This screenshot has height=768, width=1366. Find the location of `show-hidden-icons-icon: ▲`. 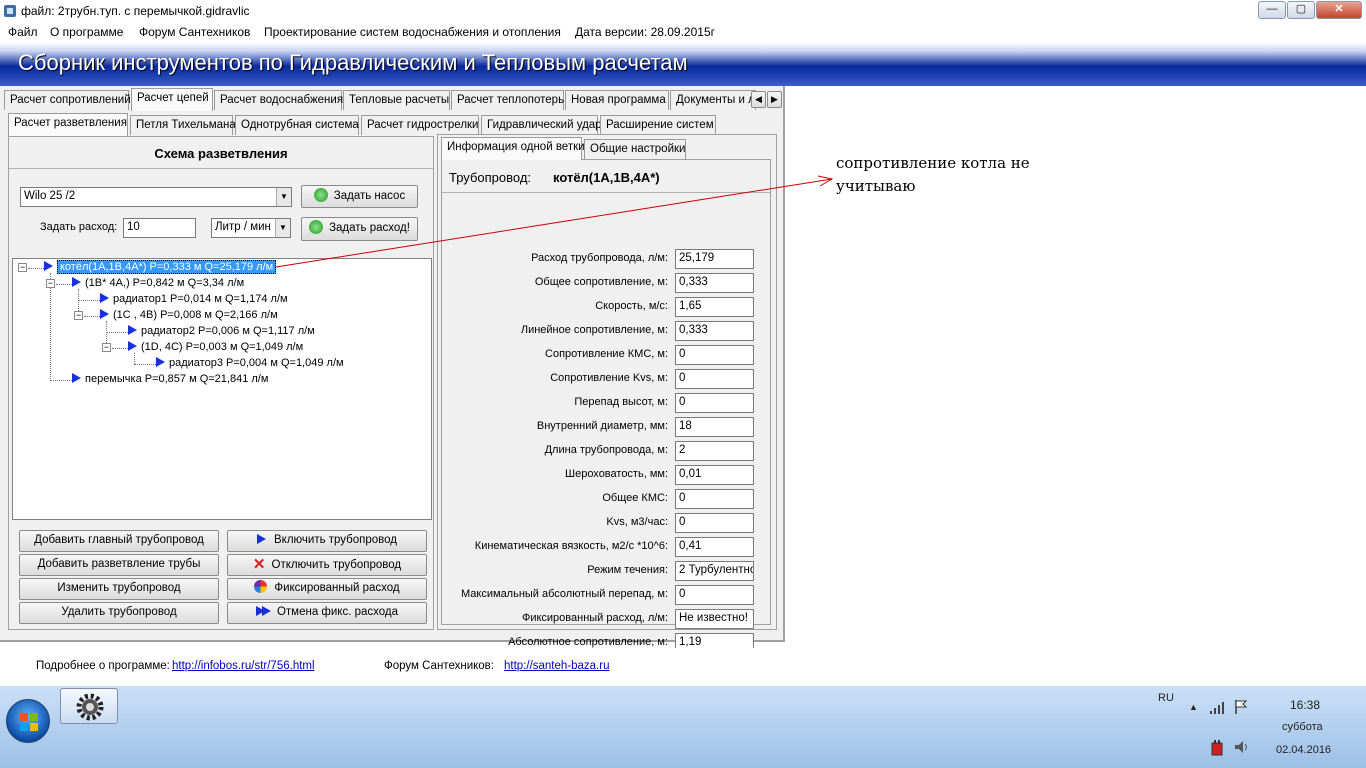

show-hidden-icons-icon: ▲ is located at coordinates (1193, 707).